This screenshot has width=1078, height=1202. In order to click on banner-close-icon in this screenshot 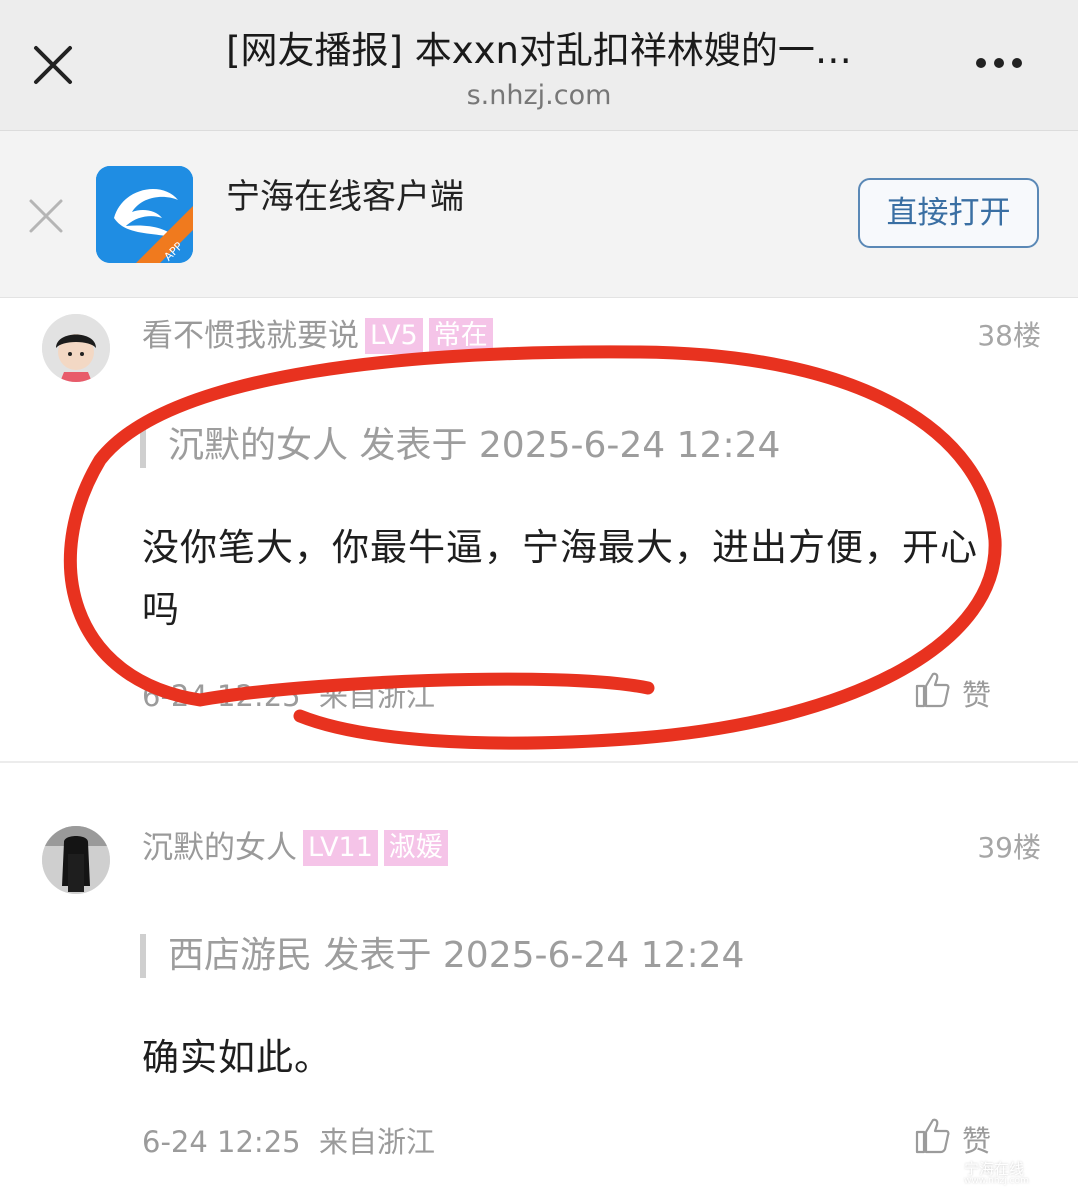, I will do `click(46, 216)`.